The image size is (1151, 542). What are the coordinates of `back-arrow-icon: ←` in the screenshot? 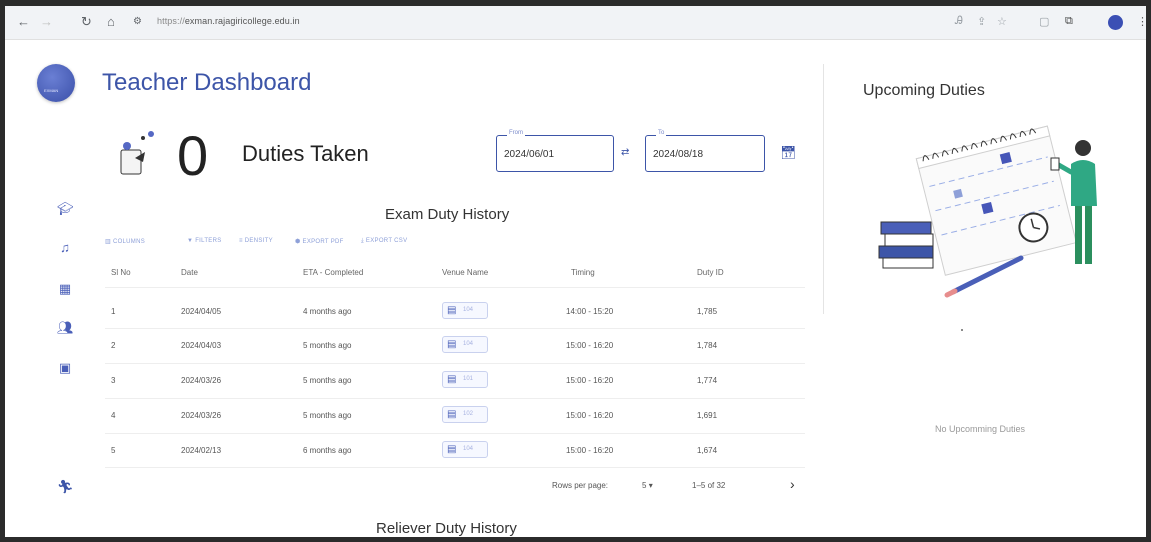 It's located at (23, 22).